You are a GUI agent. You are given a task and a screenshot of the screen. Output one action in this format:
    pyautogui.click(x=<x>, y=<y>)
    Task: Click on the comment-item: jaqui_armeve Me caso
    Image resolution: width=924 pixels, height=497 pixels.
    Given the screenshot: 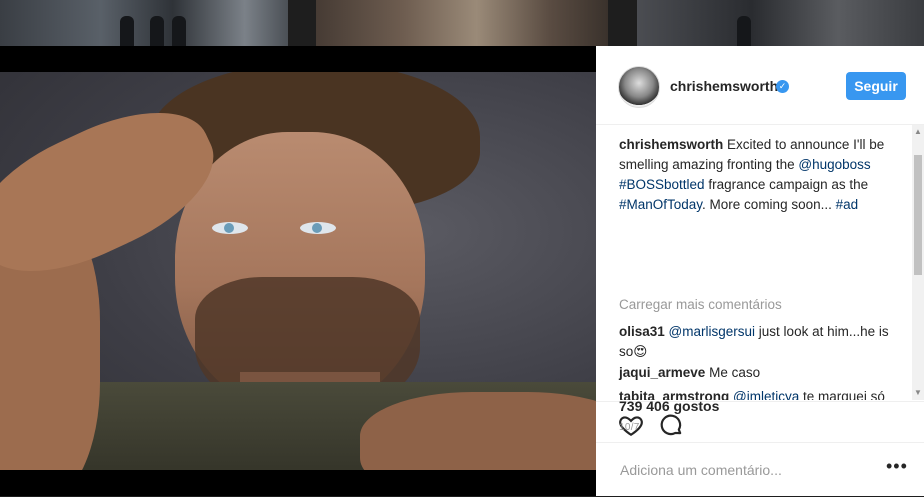 What is the action you would take?
    pyautogui.click(x=759, y=373)
    